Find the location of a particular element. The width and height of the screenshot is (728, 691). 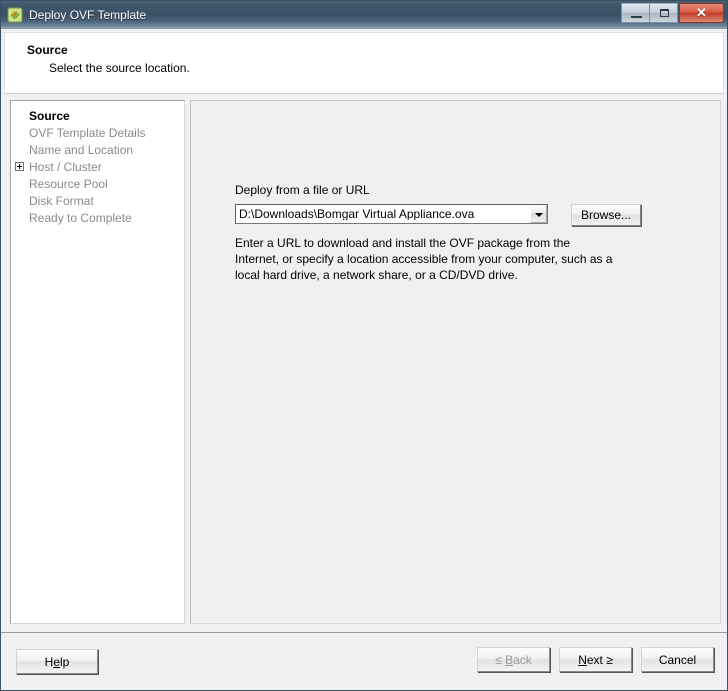

close-icon: ✕ is located at coordinates (701, 12).